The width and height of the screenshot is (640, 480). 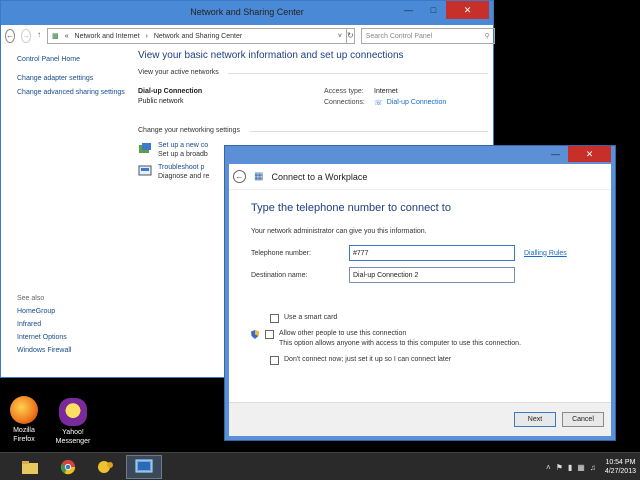 What do you see at coordinates (320, 466) in the screenshot?
I see `taskbar: ˄ ⚑ ▮ ▦ ♫ 10:54 PM 4/27/2013` at bounding box center [320, 466].